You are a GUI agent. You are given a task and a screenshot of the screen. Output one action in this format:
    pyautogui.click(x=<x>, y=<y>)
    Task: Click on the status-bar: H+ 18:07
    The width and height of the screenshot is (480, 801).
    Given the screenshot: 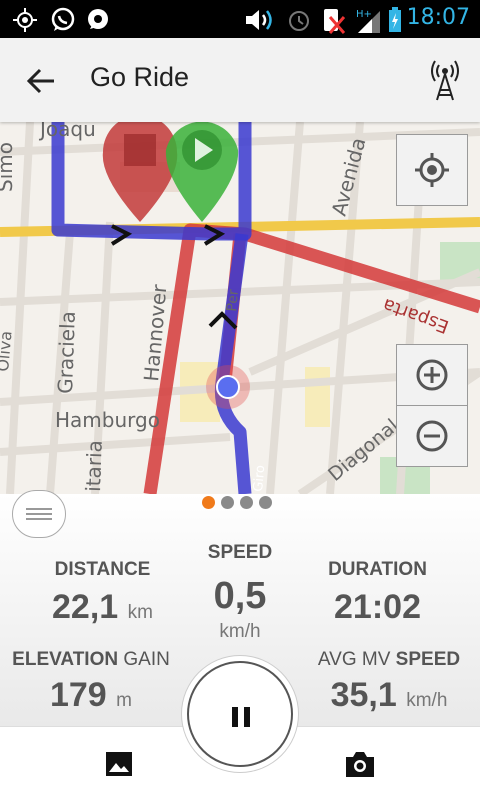 What is the action you would take?
    pyautogui.click(x=240, y=19)
    